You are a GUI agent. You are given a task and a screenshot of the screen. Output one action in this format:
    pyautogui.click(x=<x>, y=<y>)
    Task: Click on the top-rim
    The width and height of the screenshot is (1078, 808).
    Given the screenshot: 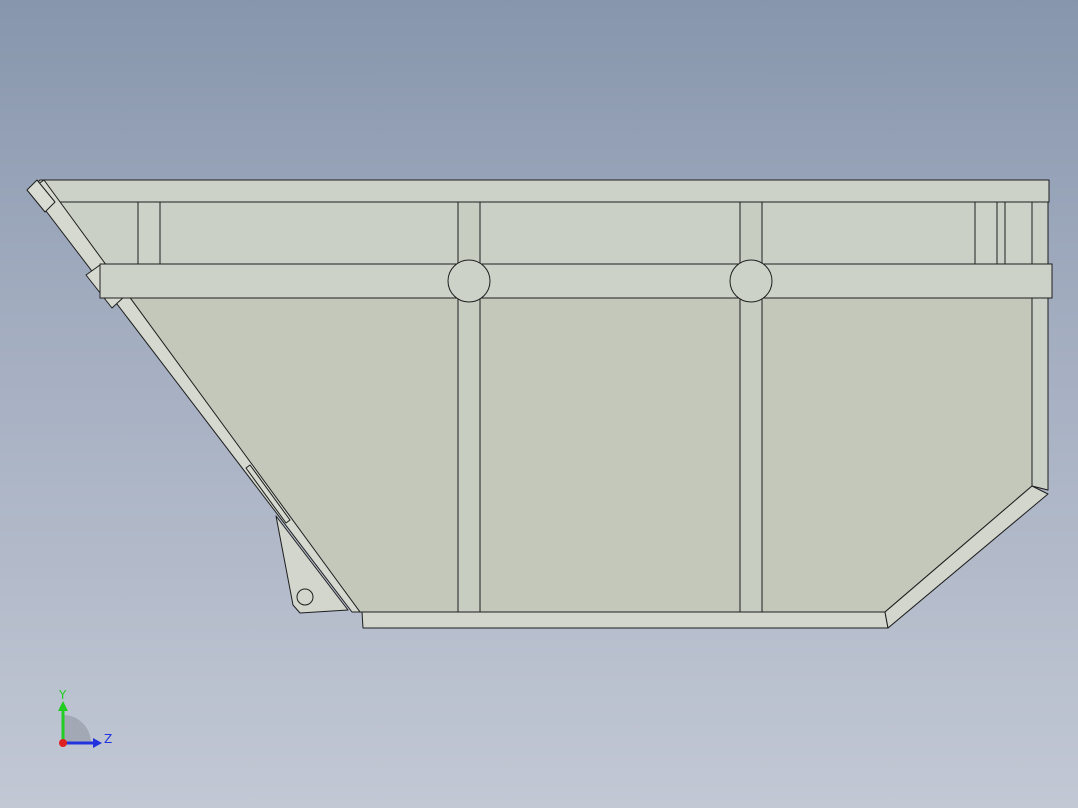 What is the action you would take?
    pyautogui.click(x=539, y=191)
    